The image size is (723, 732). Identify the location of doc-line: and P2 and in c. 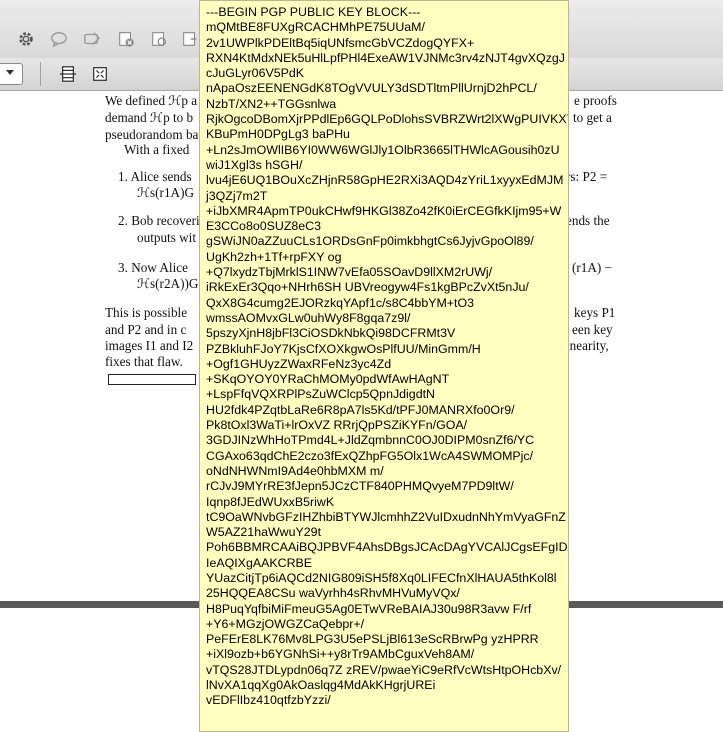
(146, 329).